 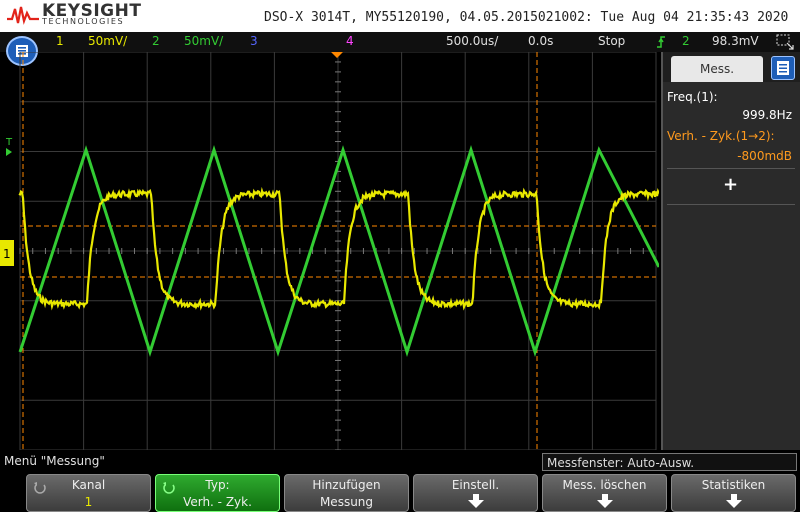 What do you see at coordinates (346, 493) in the screenshot?
I see `softkey-add-measurement: Hinzufügen Messung` at bounding box center [346, 493].